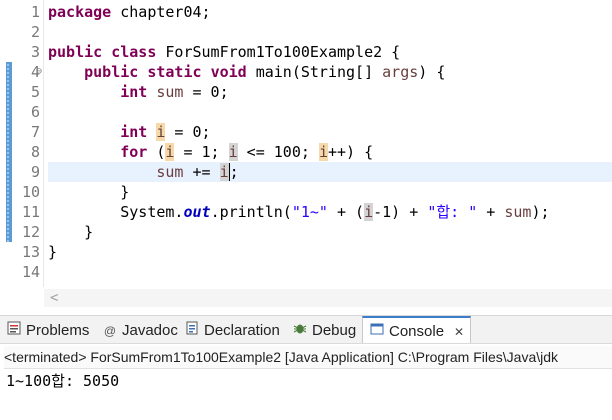 This screenshot has width=612, height=420. What do you see at coordinates (174, 72) in the screenshot?
I see `keyword: static` at bounding box center [174, 72].